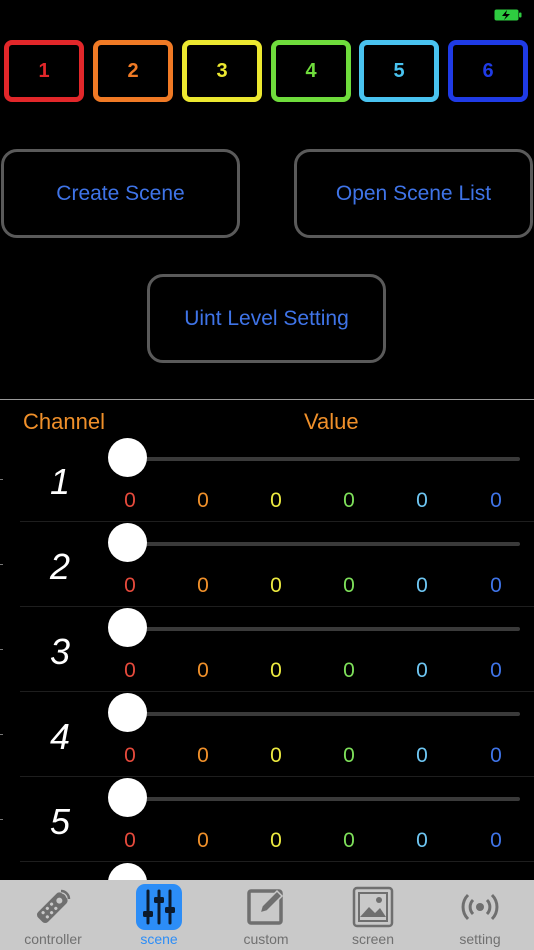 The image size is (534, 950). I want to click on group-selector: 1 2 3 4 5 6, so click(267, 72).